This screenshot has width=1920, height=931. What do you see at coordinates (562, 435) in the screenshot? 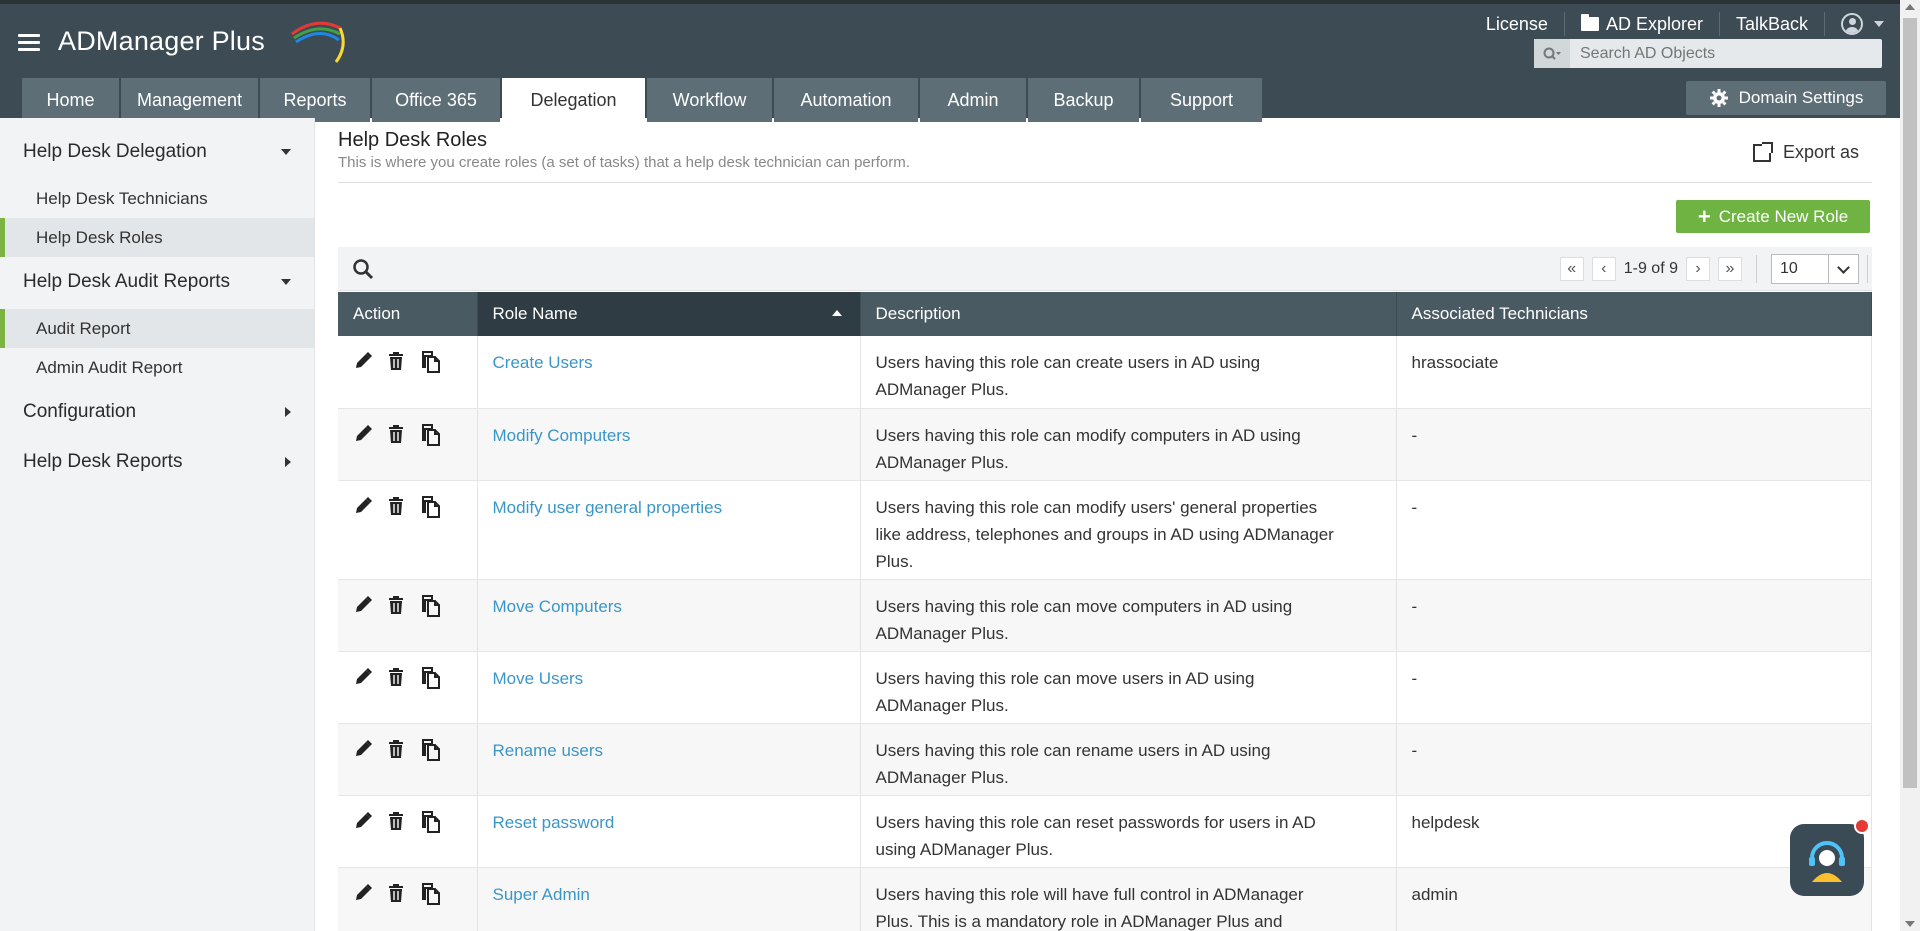
I see `role-name-link: Modify Computers` at bounding box center [562, 435].